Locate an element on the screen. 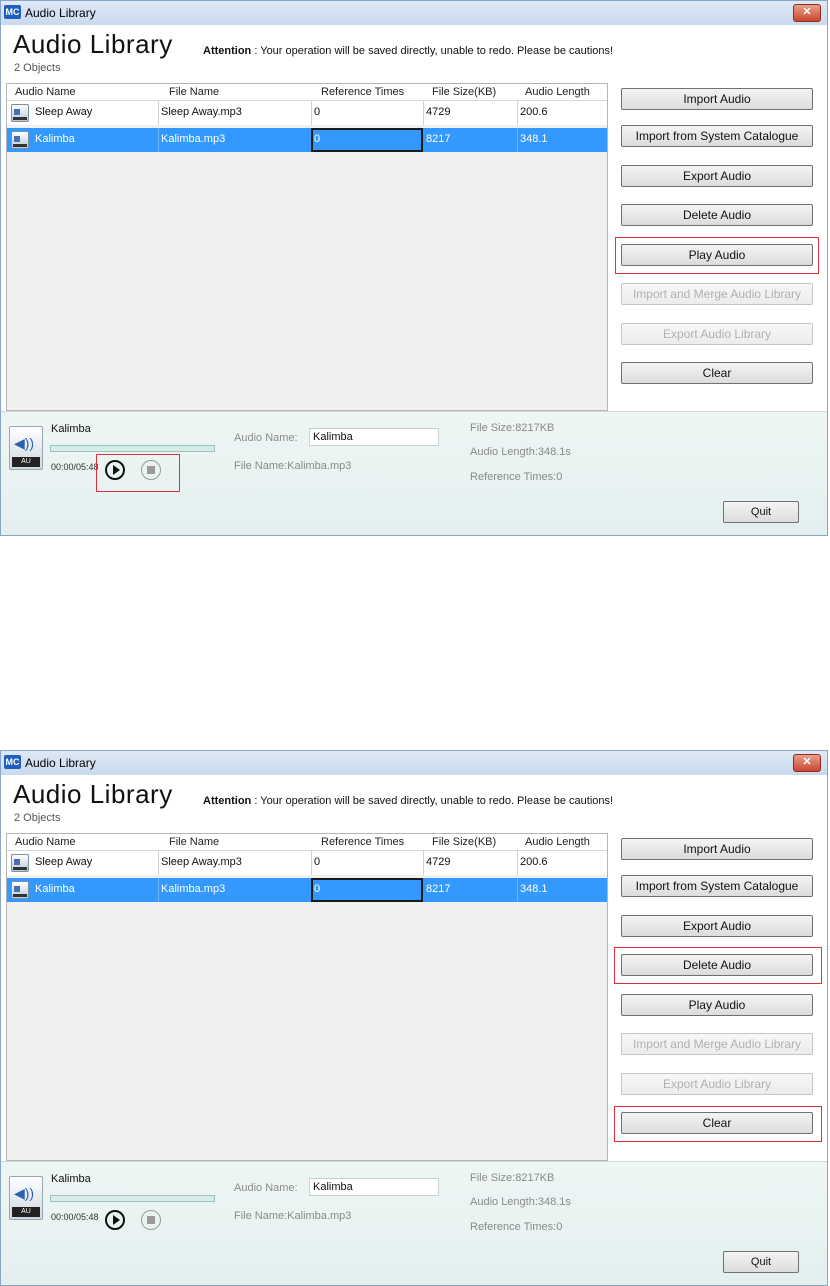  playback-time: 00:00/05:48 is located at coordinates (75, 467).